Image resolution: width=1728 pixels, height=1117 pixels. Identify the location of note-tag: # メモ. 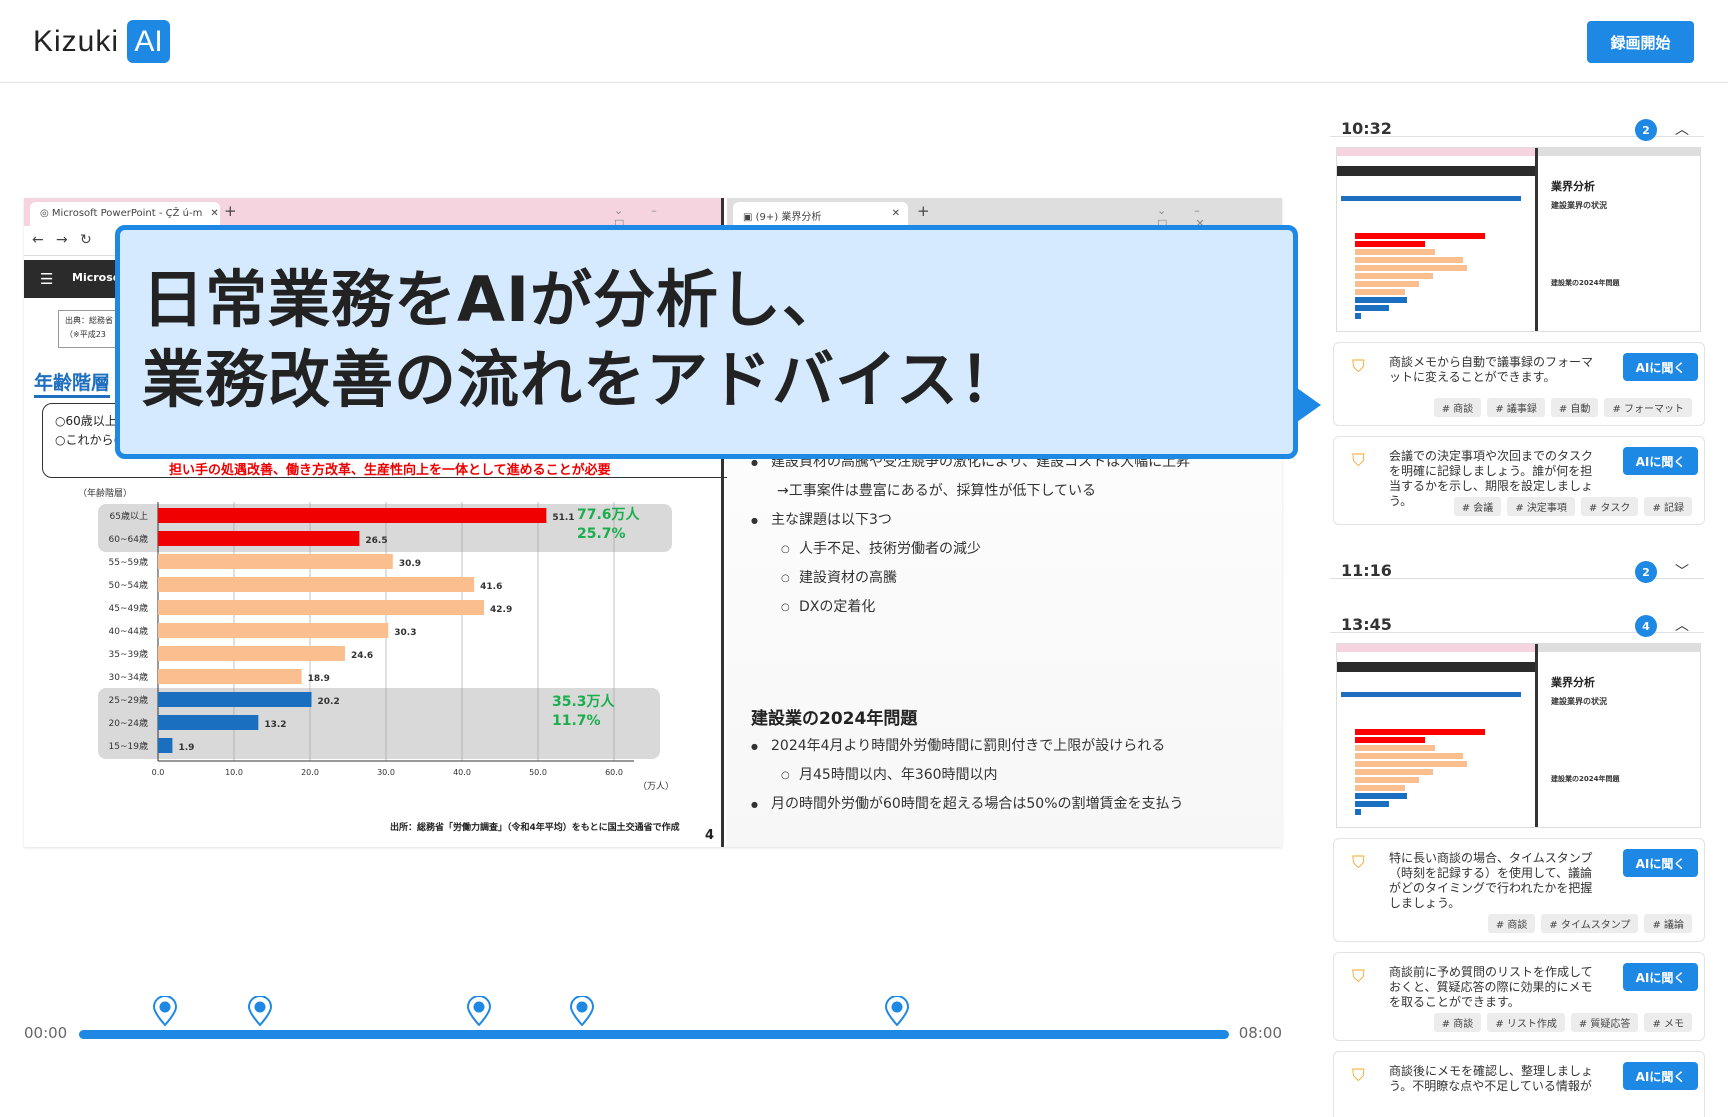
(1668, 1022).